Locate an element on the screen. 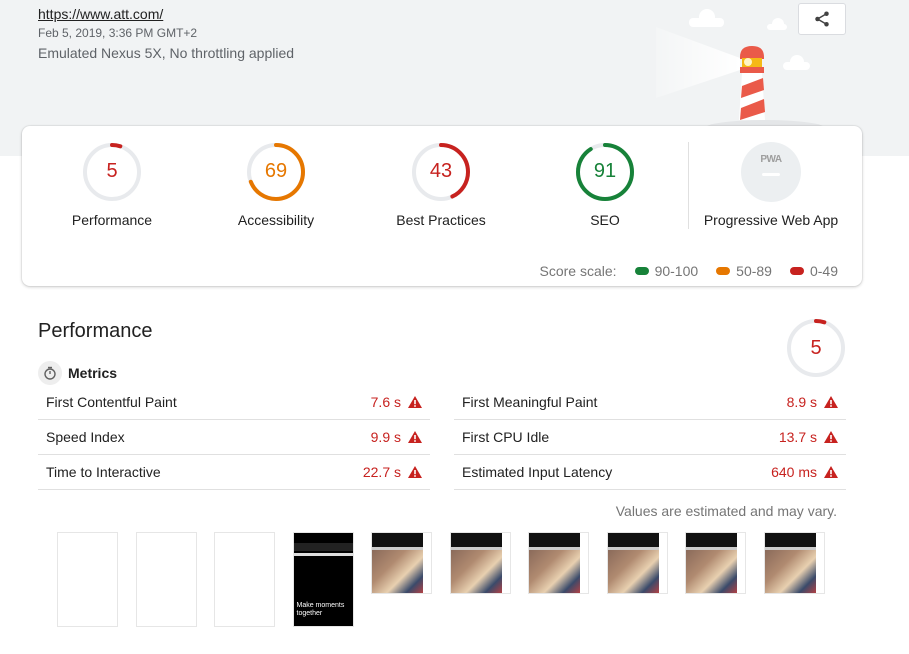 The height and width of the screenshot is (654, 909). device-info: Emulated Nexus 5X, No throttling applied is located at coordinates (166, 53).